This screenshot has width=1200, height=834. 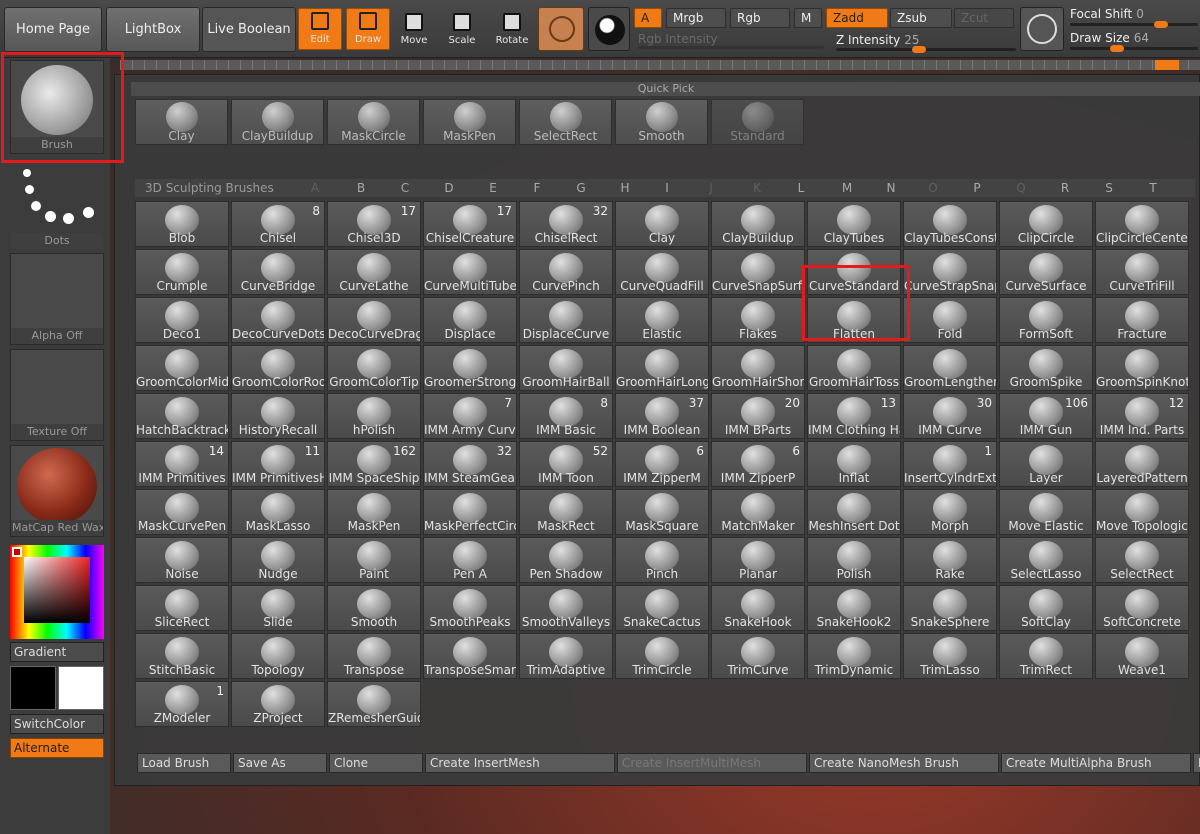 I want to click on brush-item: CurveTriFill, so click(x=1142, y=272).